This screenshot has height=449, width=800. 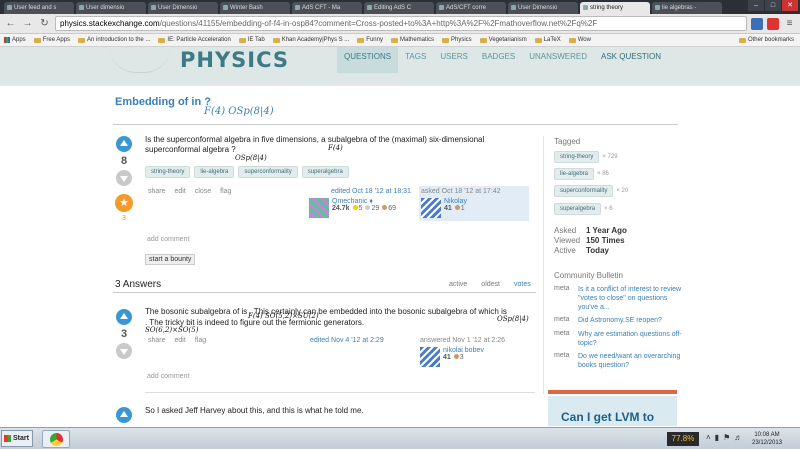 What do you see at coordinates (683, 439) in the screenshot?
I see `tray-percentage: 77.8%` at bounding box center [683, 439].